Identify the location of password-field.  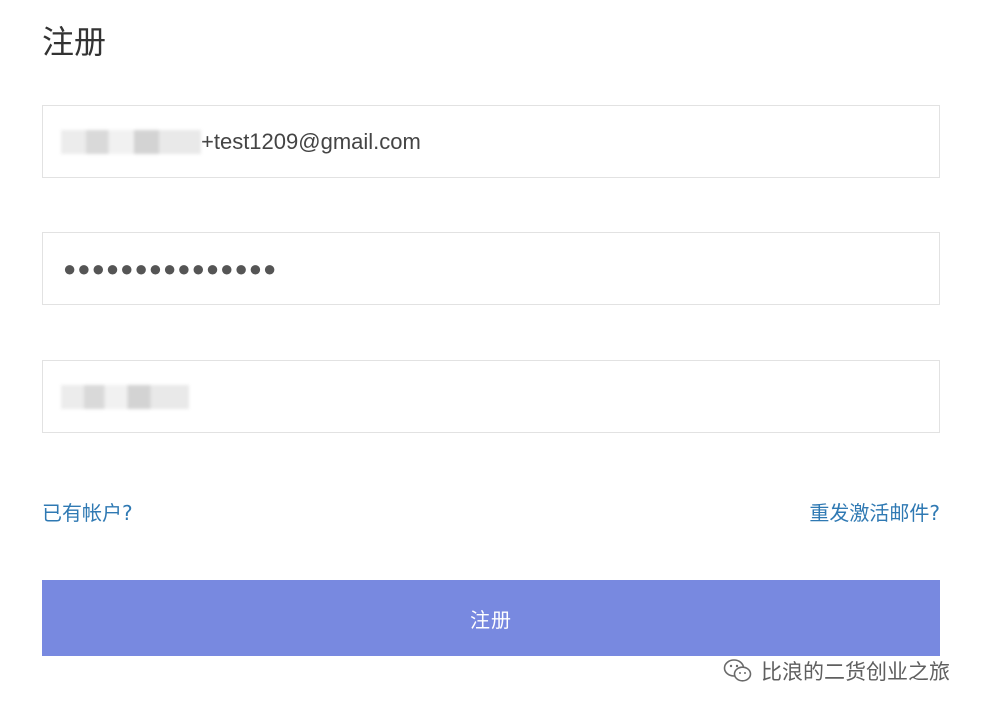
(491, 268).